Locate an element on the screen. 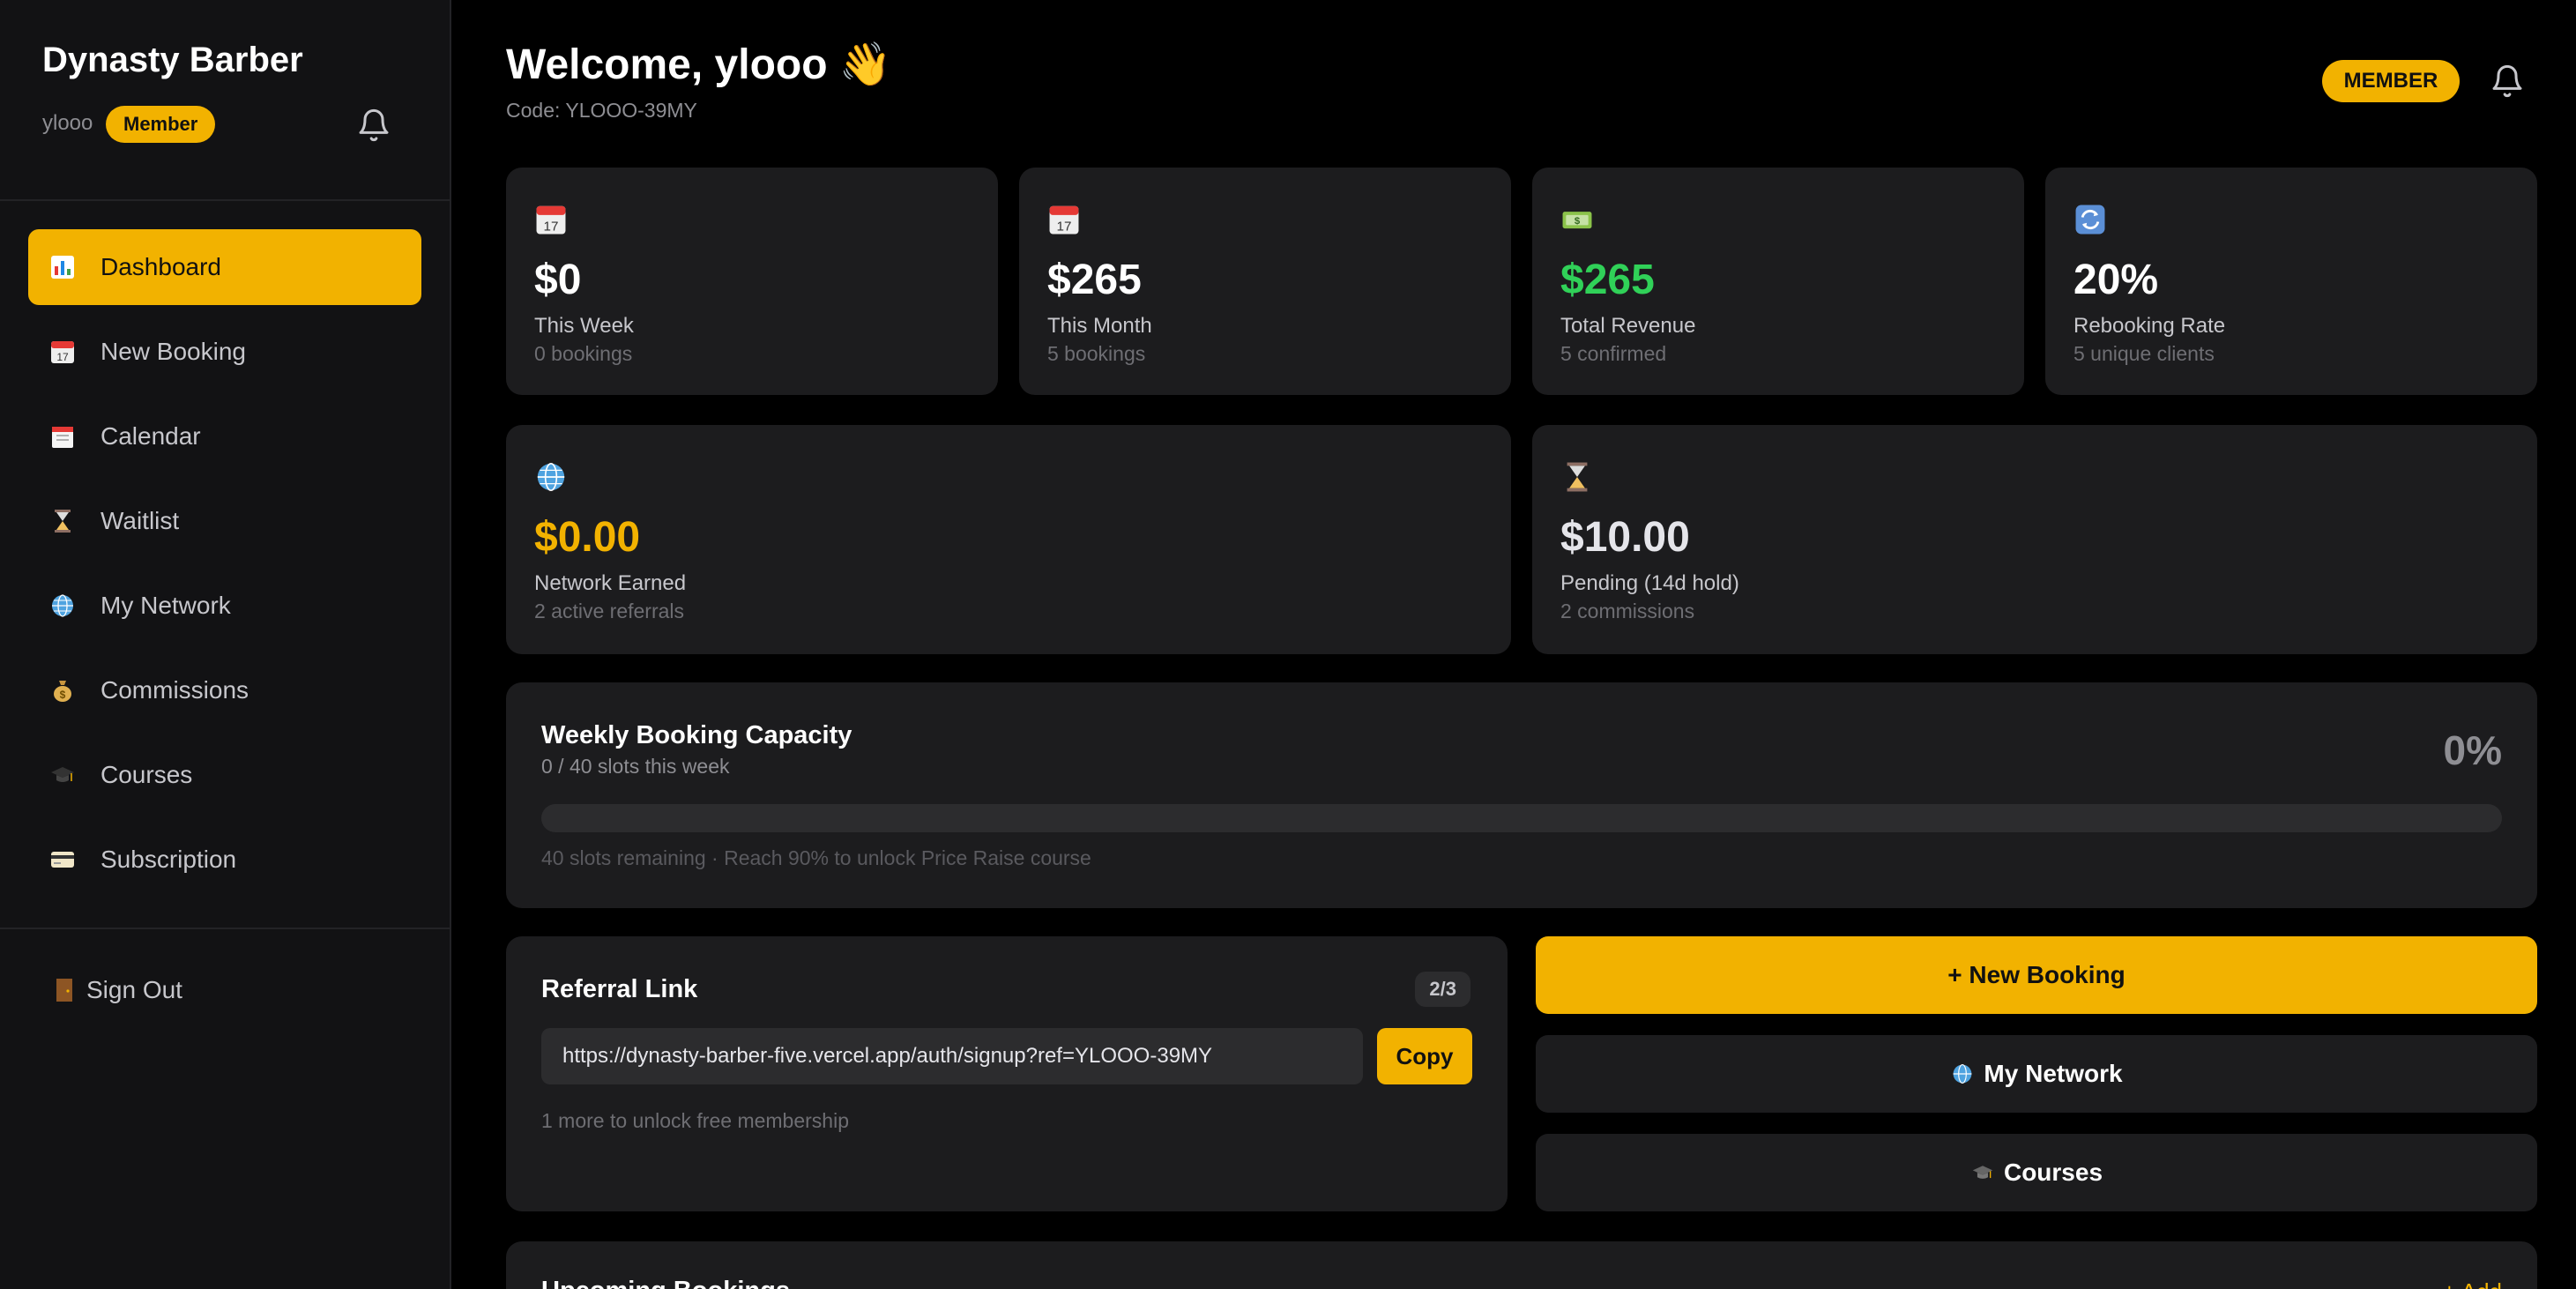 This screenshot has width=2576, height=1289. courses-label: Courses is located at coordinates (2053, 1172).